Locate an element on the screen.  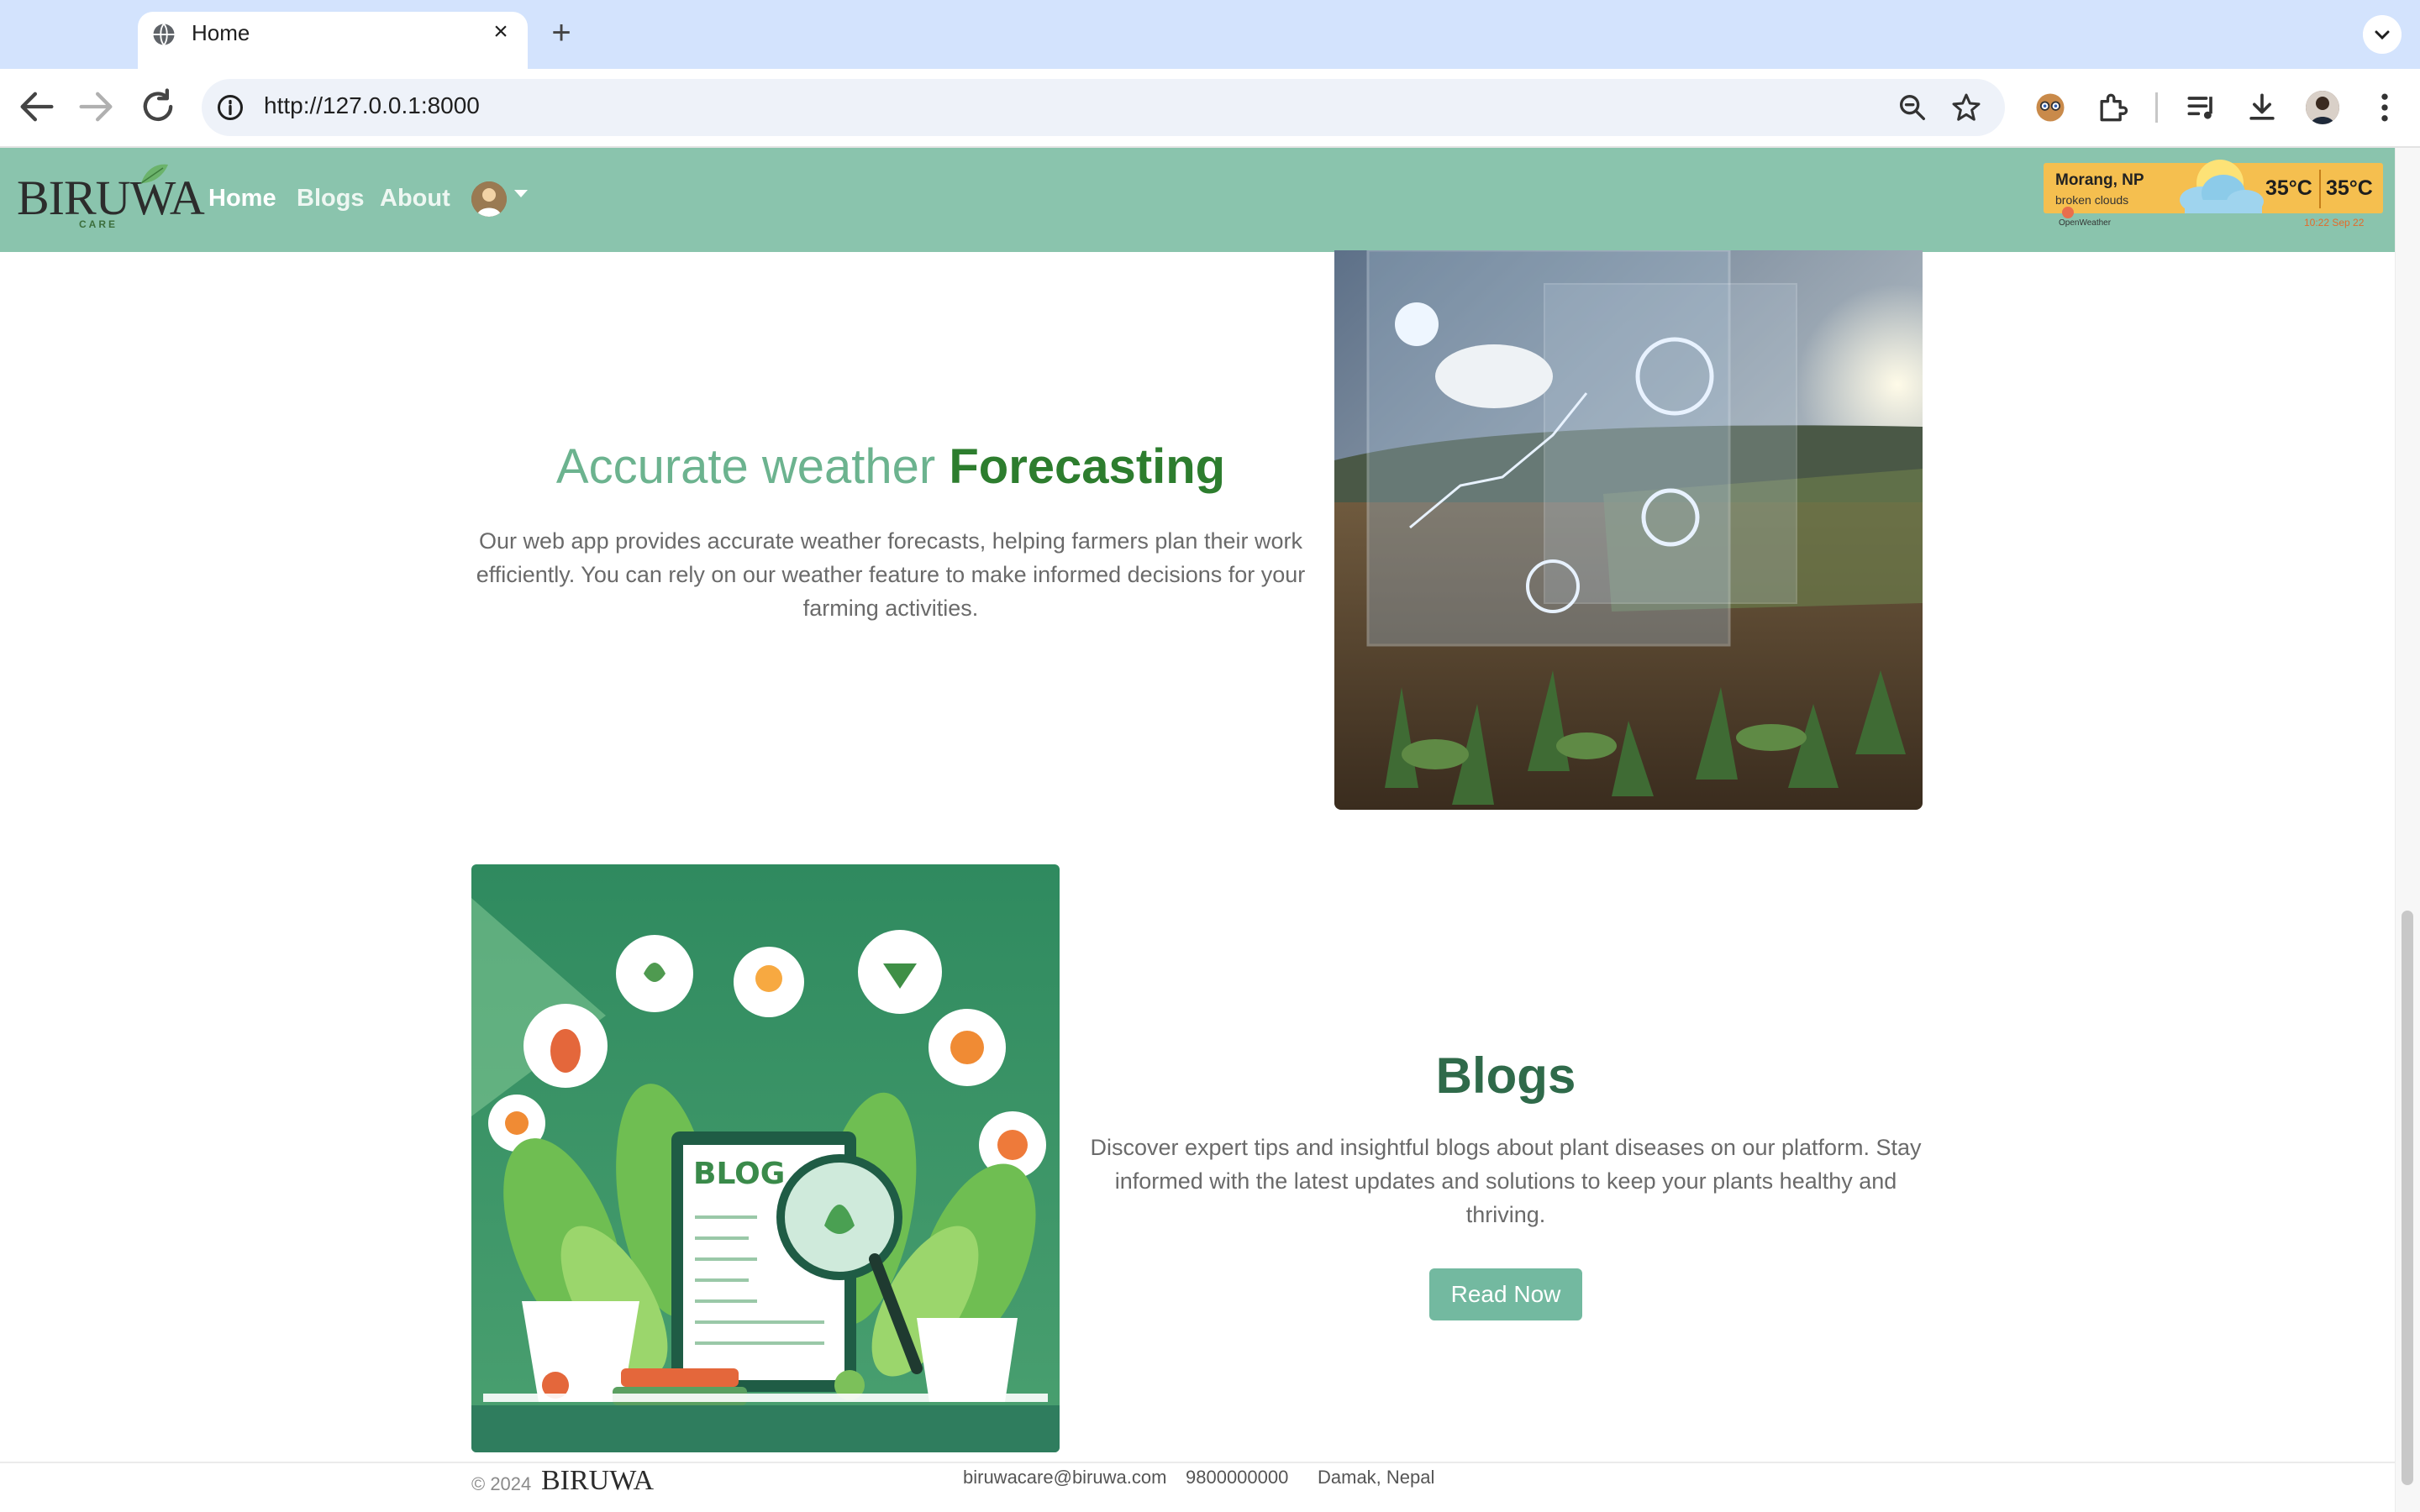
nav-home-link: Home is located at coordinates (242, 199).